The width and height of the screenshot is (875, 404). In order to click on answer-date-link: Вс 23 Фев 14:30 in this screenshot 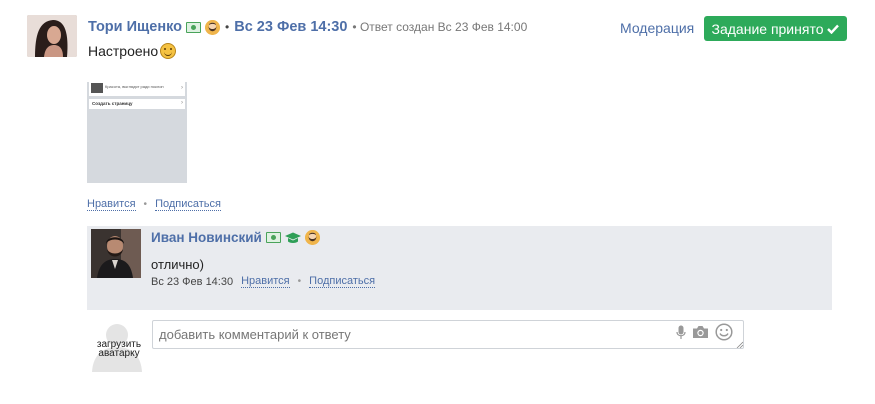, I will do `click(290, 27)`.